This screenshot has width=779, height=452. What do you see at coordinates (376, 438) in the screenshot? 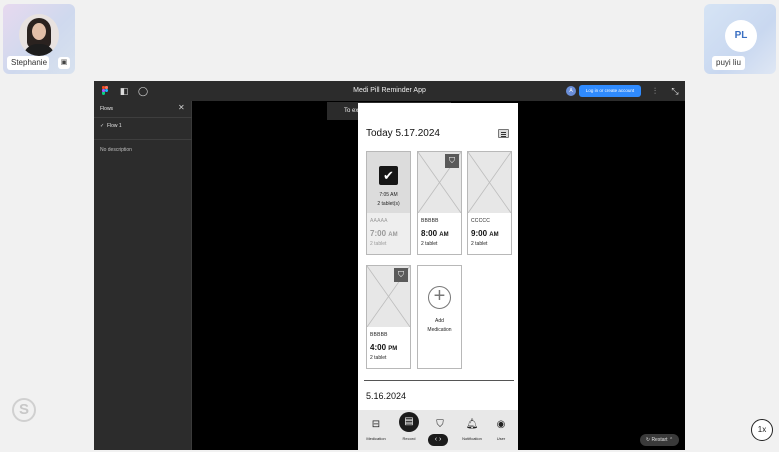
I see `nav-label: Medication` at bounding box center [376, 438].